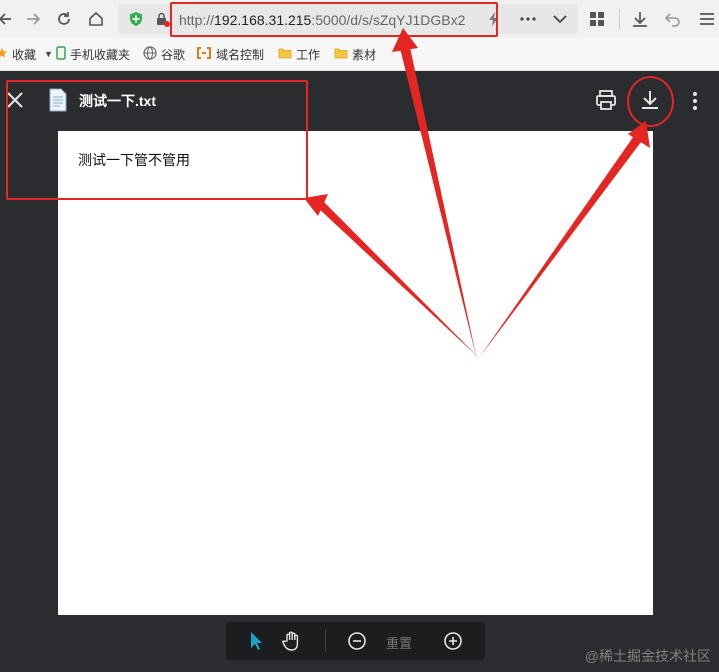  What do you see at coordinates (64, 19) in the screenshot?
I see `reload-icon` at bounding box center [64, 19].